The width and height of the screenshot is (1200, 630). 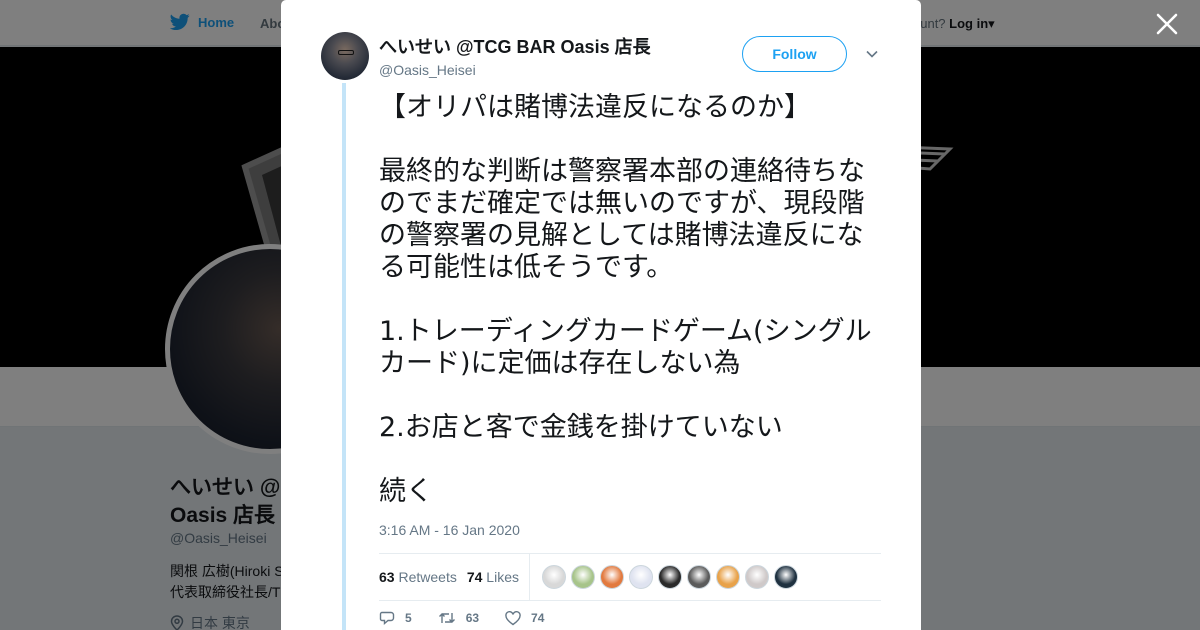 I want to click on tweet-timestamp: 3:16 AM - 16 Jan 2020, so click(x=449, y=530).